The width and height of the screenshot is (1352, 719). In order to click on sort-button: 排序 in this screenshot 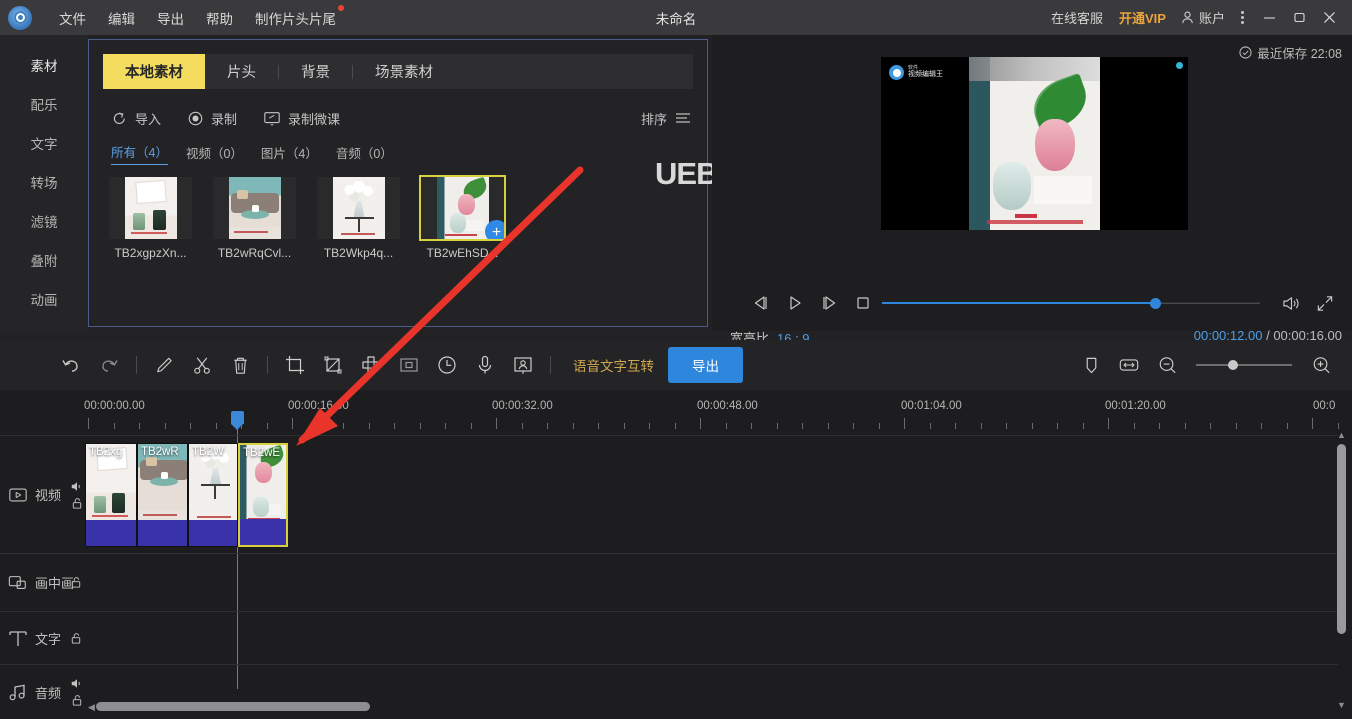, I will do `click(666, 118)`.